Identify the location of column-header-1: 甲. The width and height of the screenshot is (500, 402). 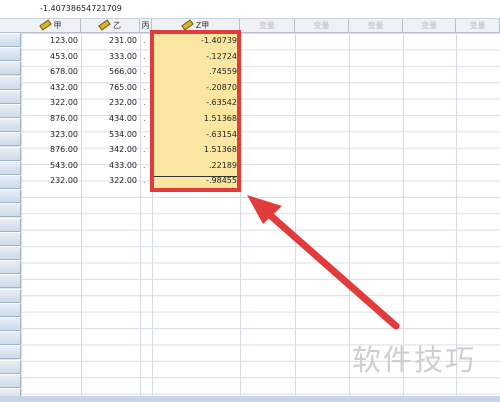
(51, 25).